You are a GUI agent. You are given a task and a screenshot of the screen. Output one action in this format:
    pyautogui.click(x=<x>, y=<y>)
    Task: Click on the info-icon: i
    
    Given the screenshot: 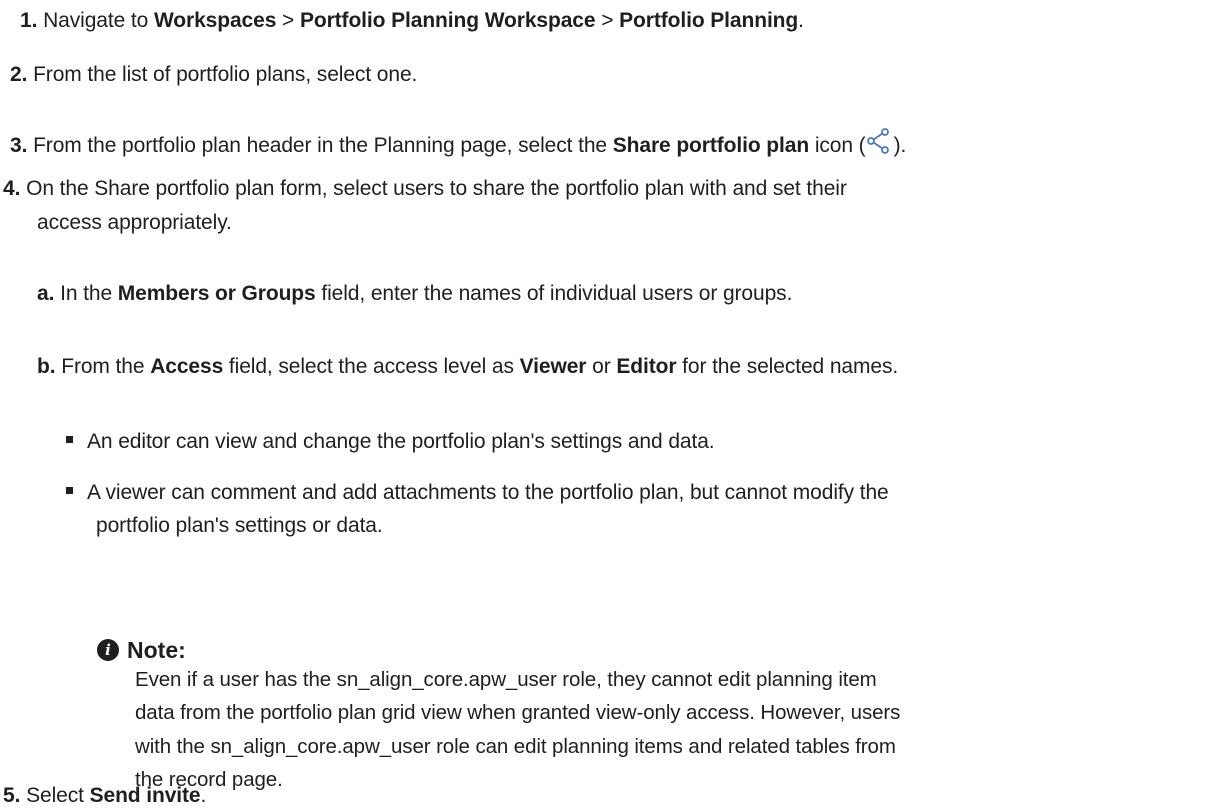 What is the action you would take?
    pyautogui.click(x=108, y=650)
    